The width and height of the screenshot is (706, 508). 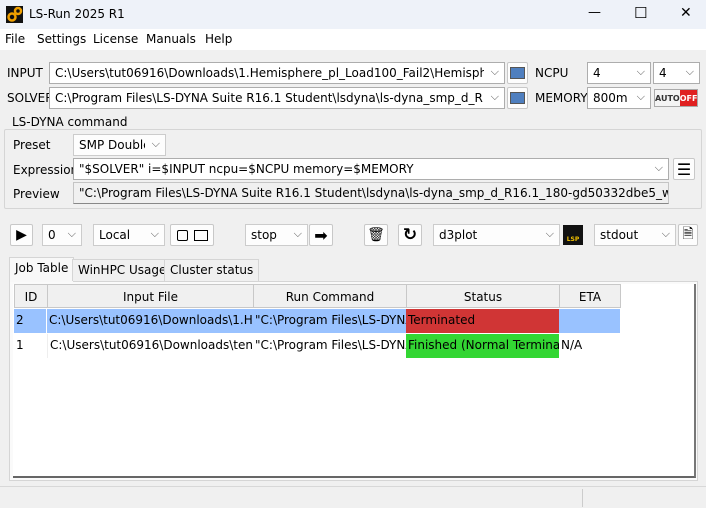 What do you see at coordinates (200, 235) in the screenshot?
I see `cast-icon` at bounding box center [200, 235].